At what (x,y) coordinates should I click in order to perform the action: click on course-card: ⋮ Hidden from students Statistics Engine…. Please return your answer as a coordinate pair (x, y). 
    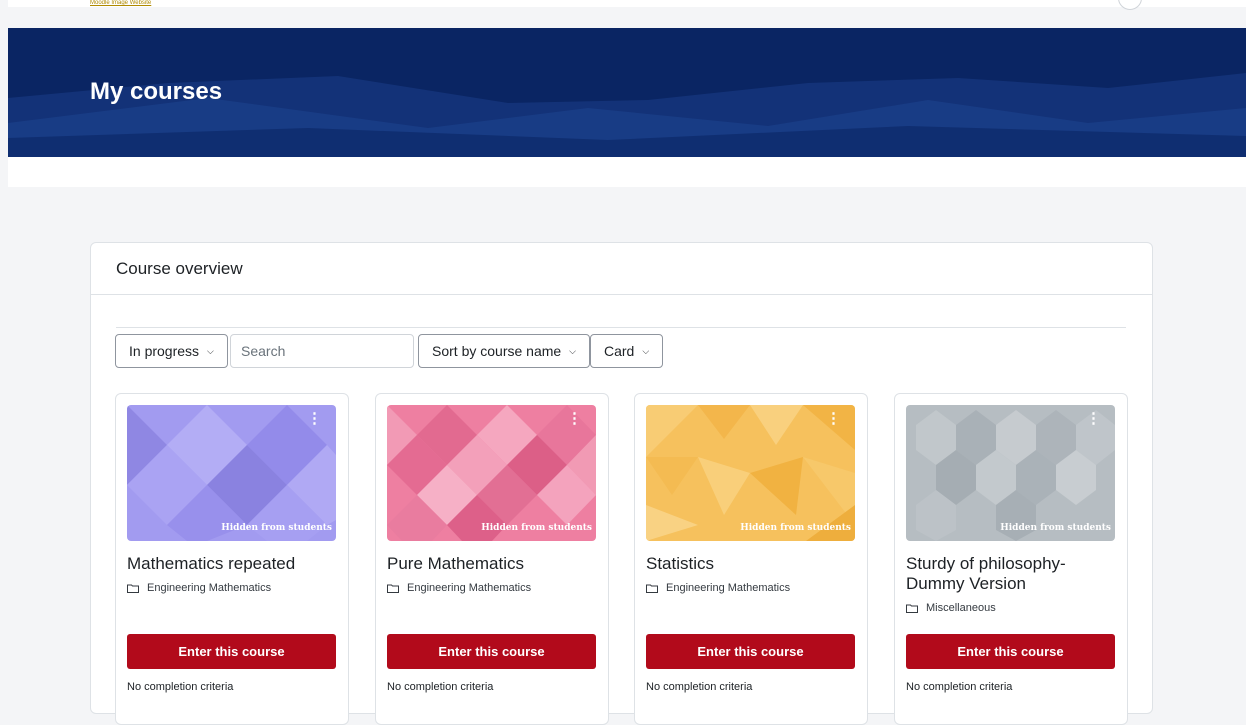
    Looking at the image, I should click on (751, 559).